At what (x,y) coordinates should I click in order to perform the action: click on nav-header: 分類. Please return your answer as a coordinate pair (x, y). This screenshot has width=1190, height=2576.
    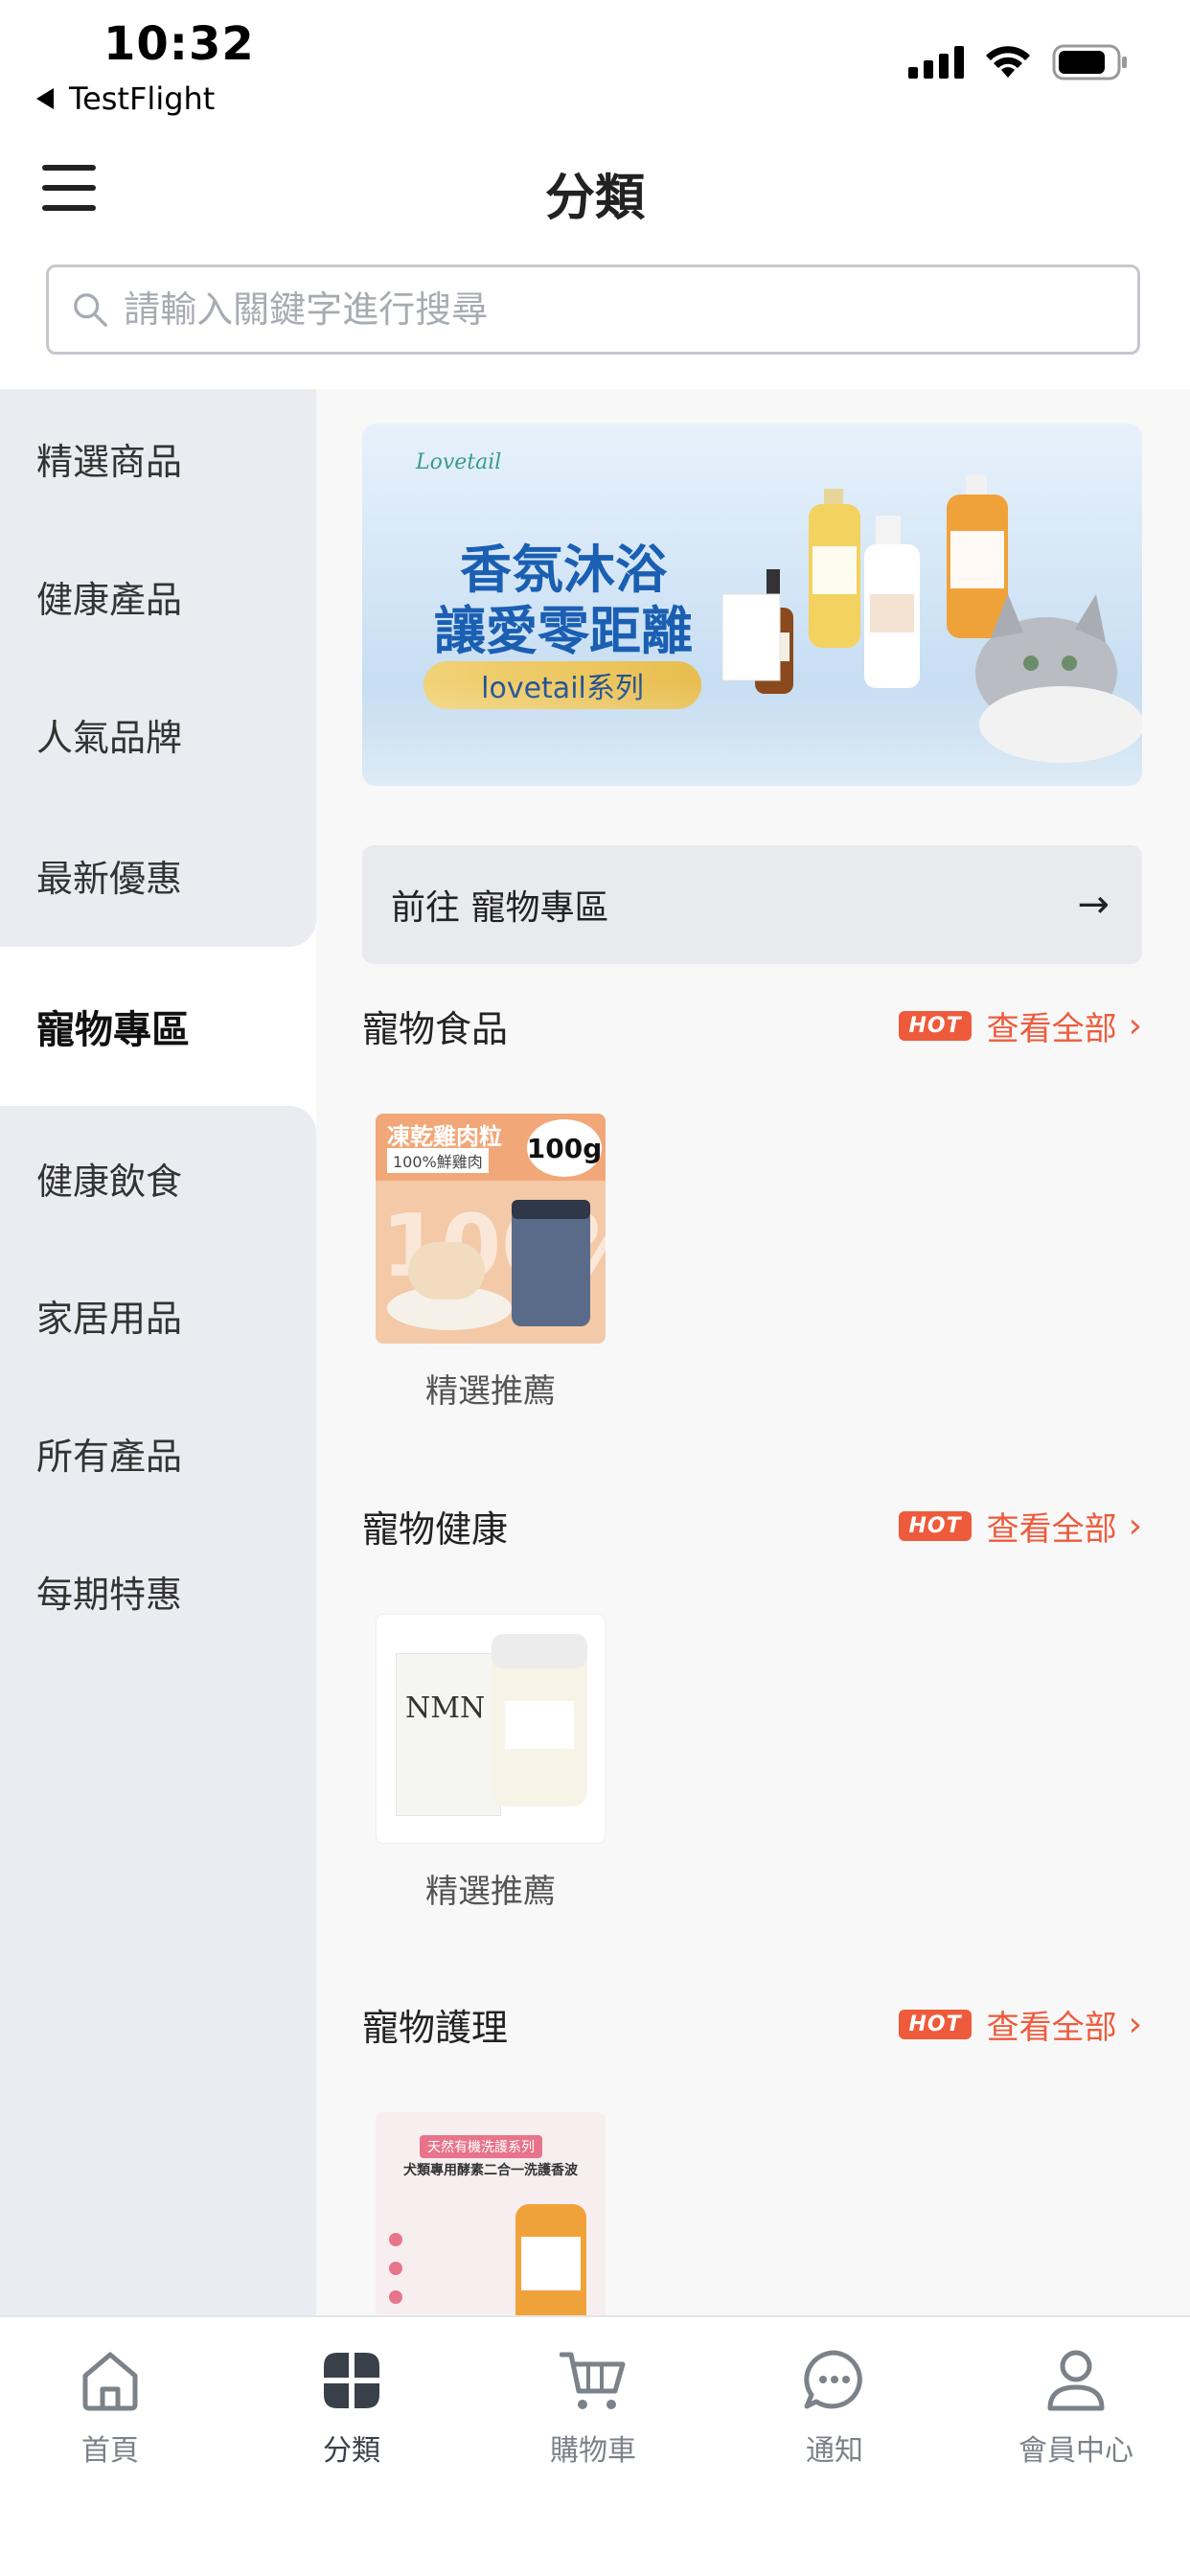
    Looking at the image, I should click on (595, 196).